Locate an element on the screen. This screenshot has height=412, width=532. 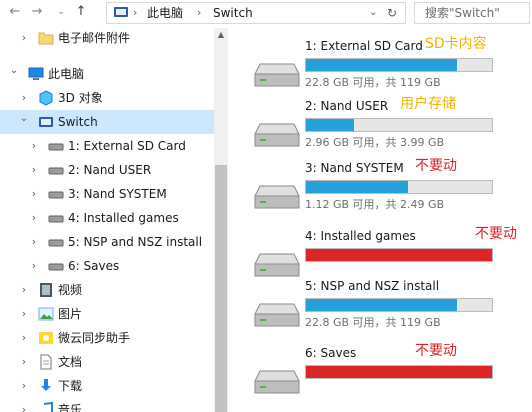
tree-item: › 6: Saves is located at coordinates (107, 266).